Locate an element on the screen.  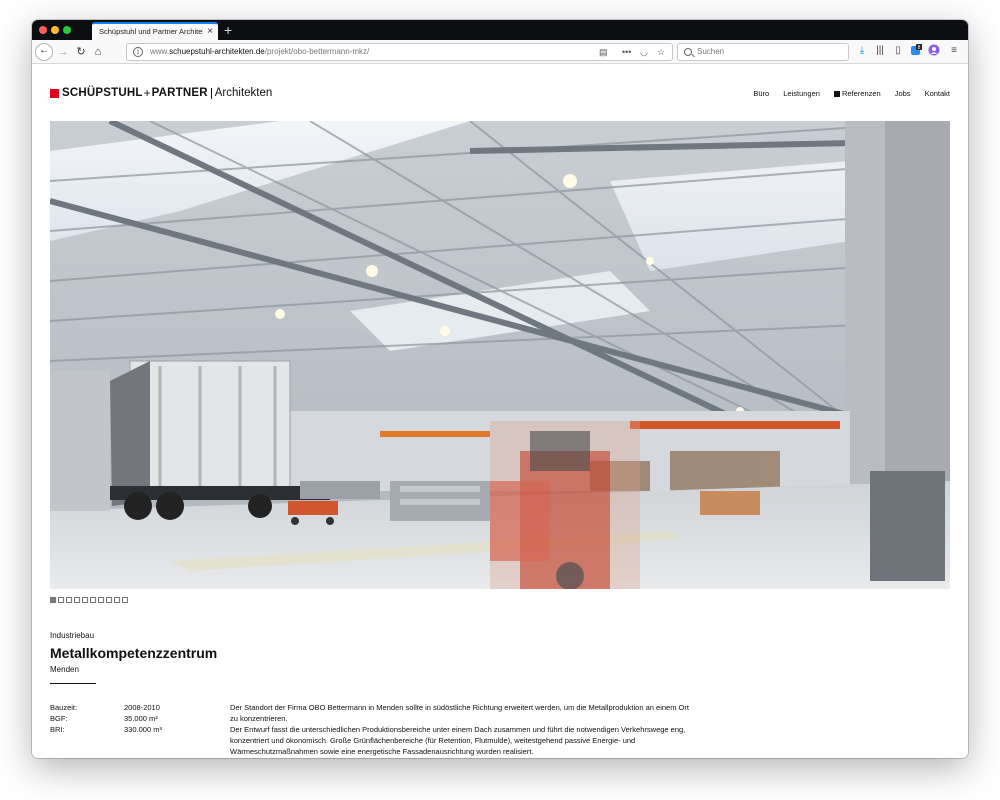
fact-value: 330.000 m³ is located at coordinates (143, 729).